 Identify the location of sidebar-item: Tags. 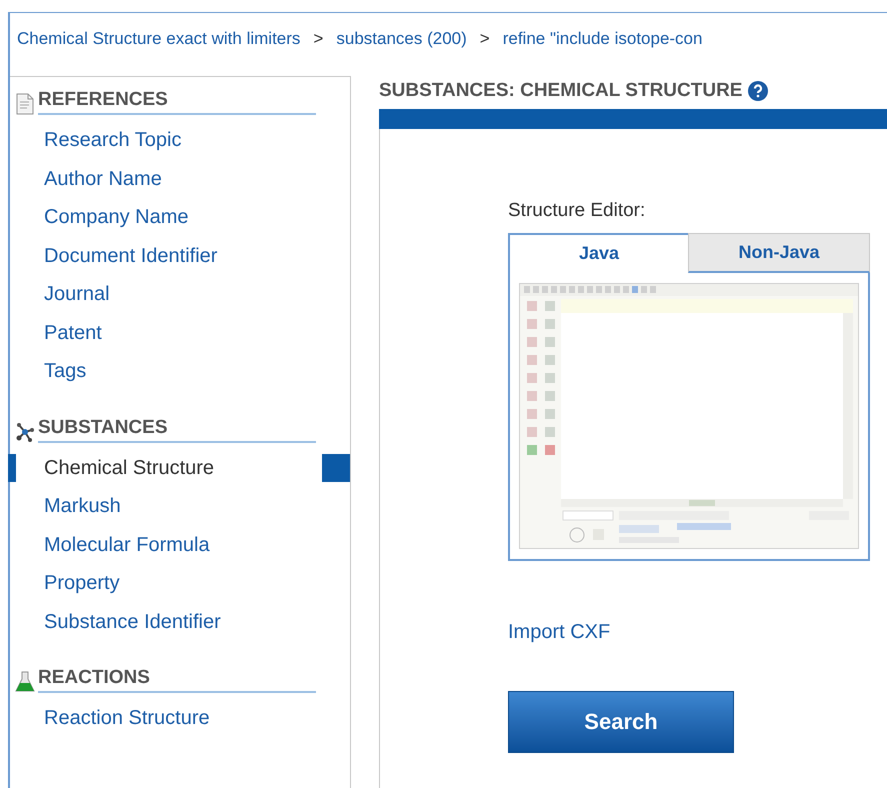
(180, 371).